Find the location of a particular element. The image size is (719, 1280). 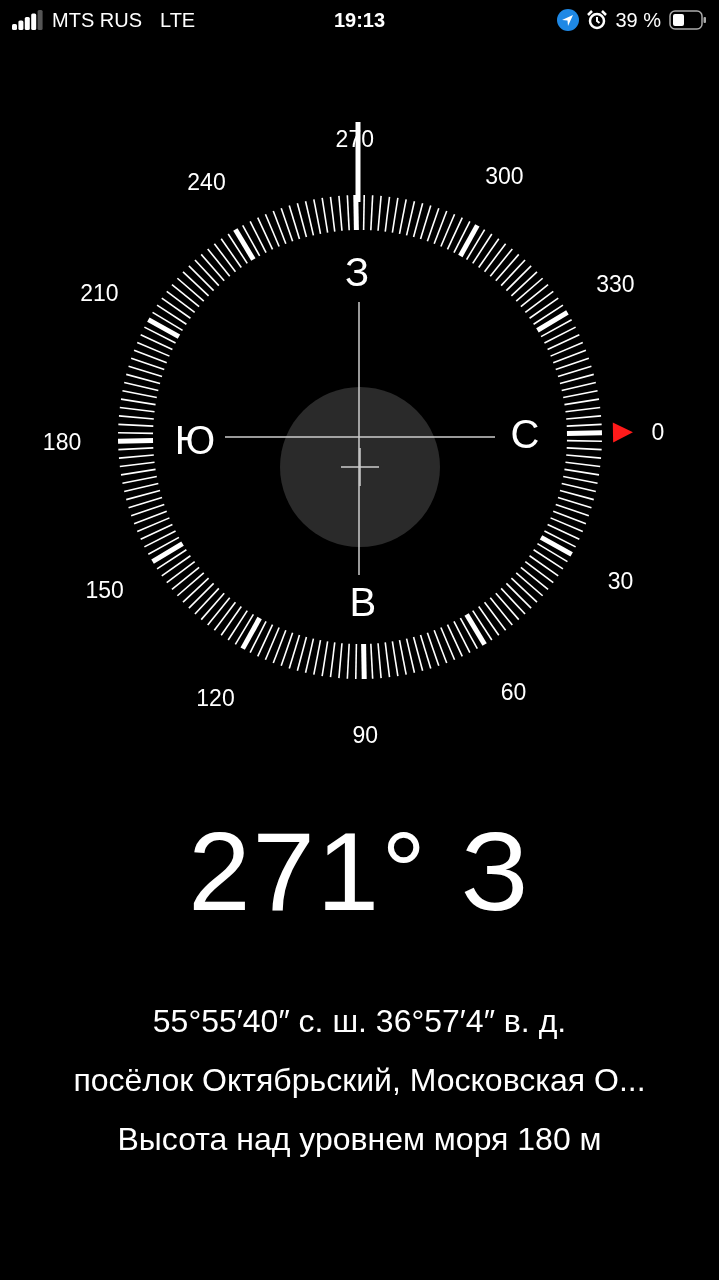

degree-label: 90 is located at coordinates (365, 734).